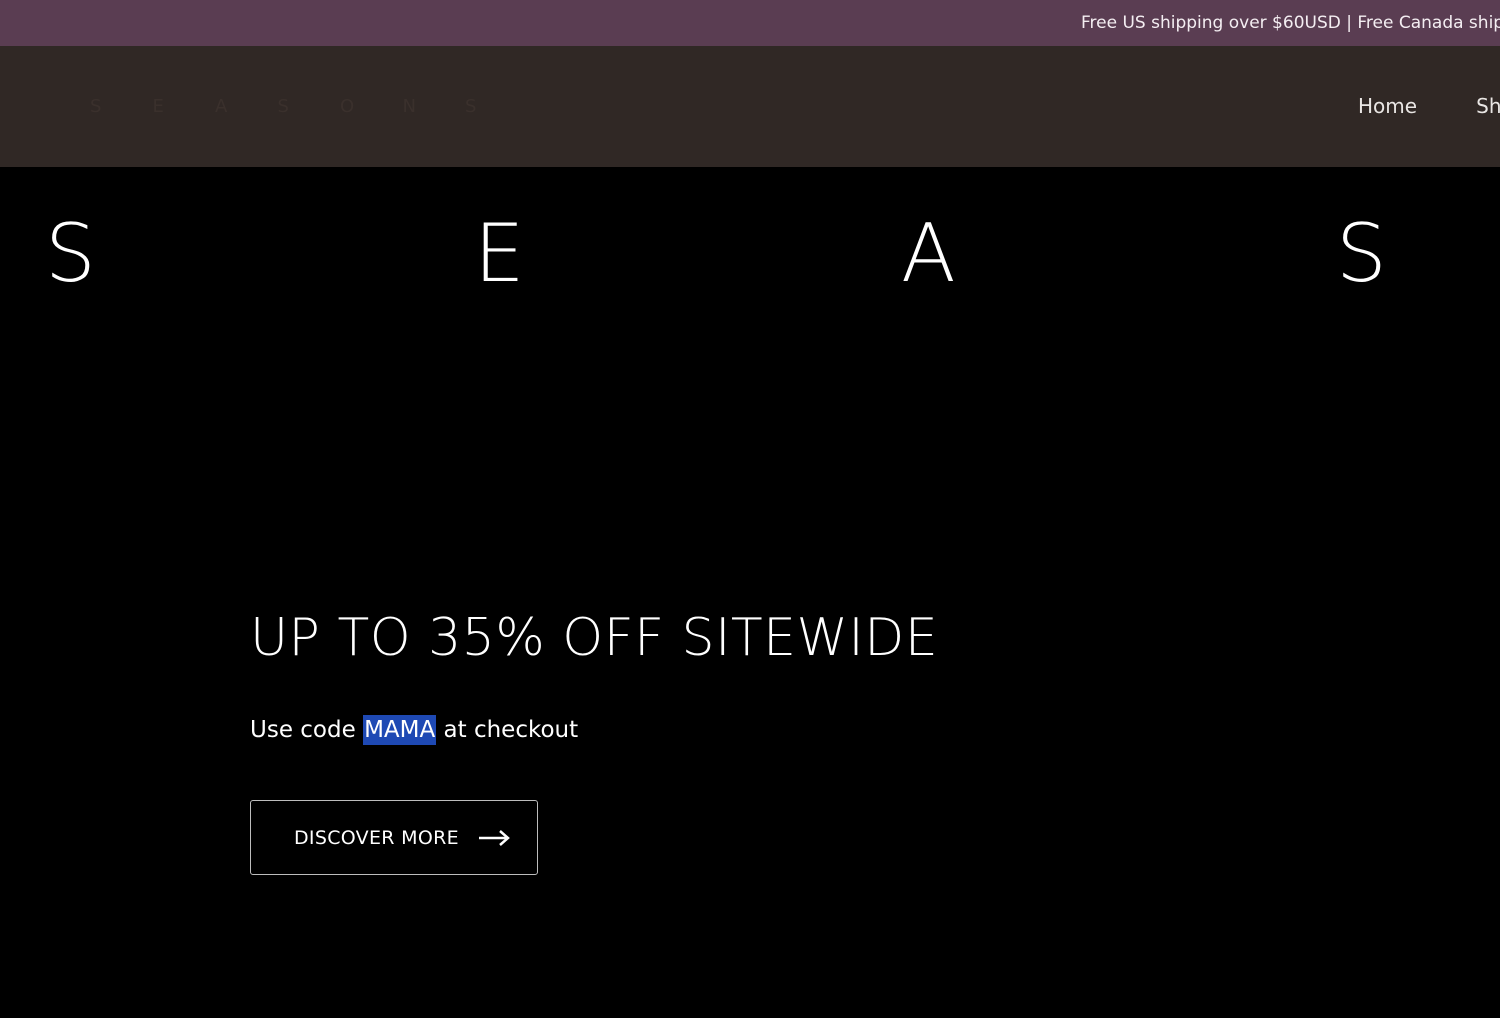 Image resolution: width=1500 pixels, height=1018 pixels. Describe the element at coordinates (499, 253) in the screenshot. I see `hero-letter: E` at that location.